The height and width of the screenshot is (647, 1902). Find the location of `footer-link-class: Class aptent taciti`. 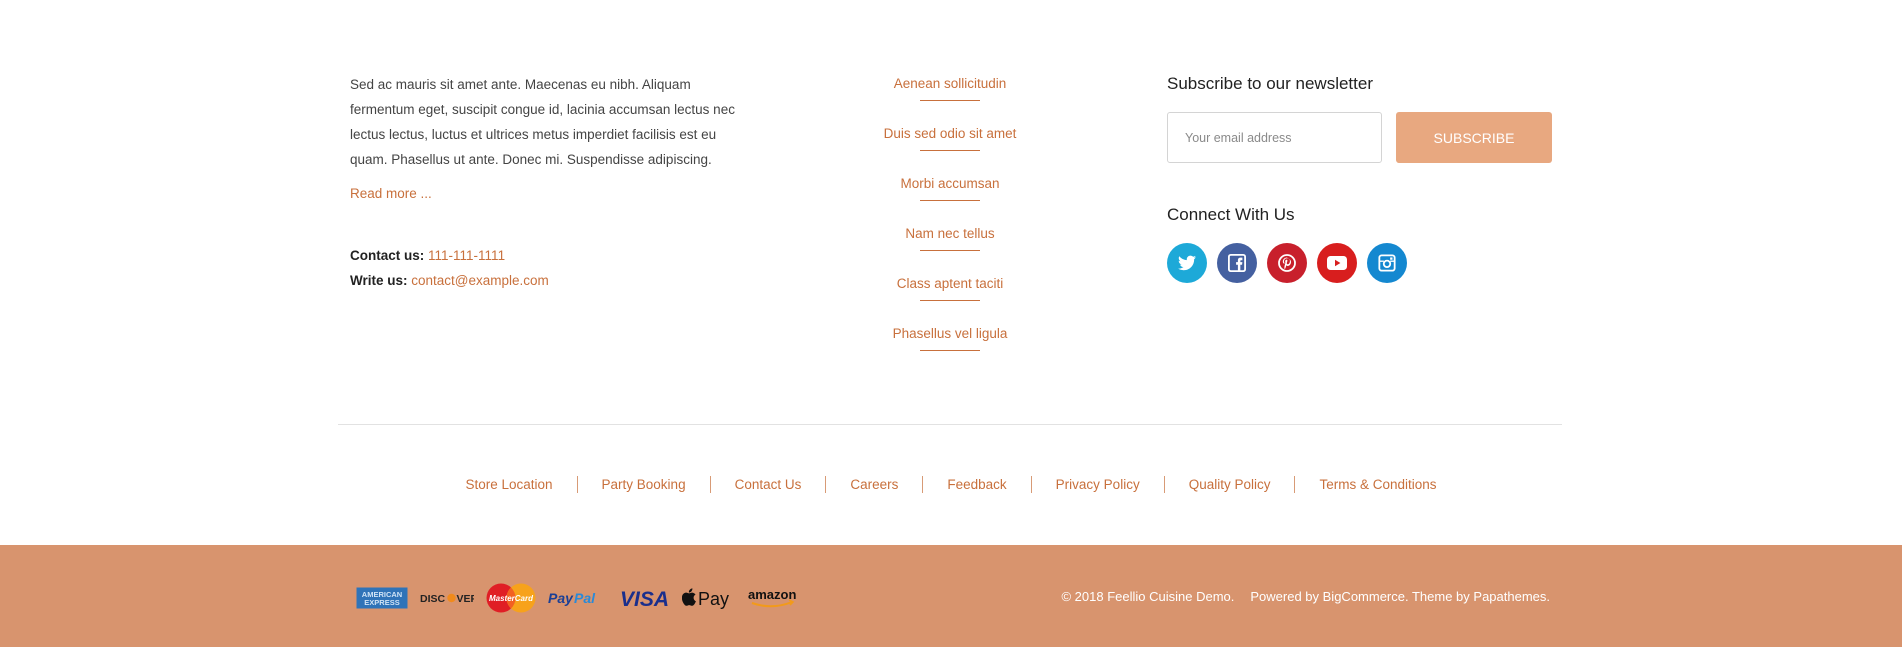

footer-link-class: Class aptent taciti is located at coordinates (950, 284).